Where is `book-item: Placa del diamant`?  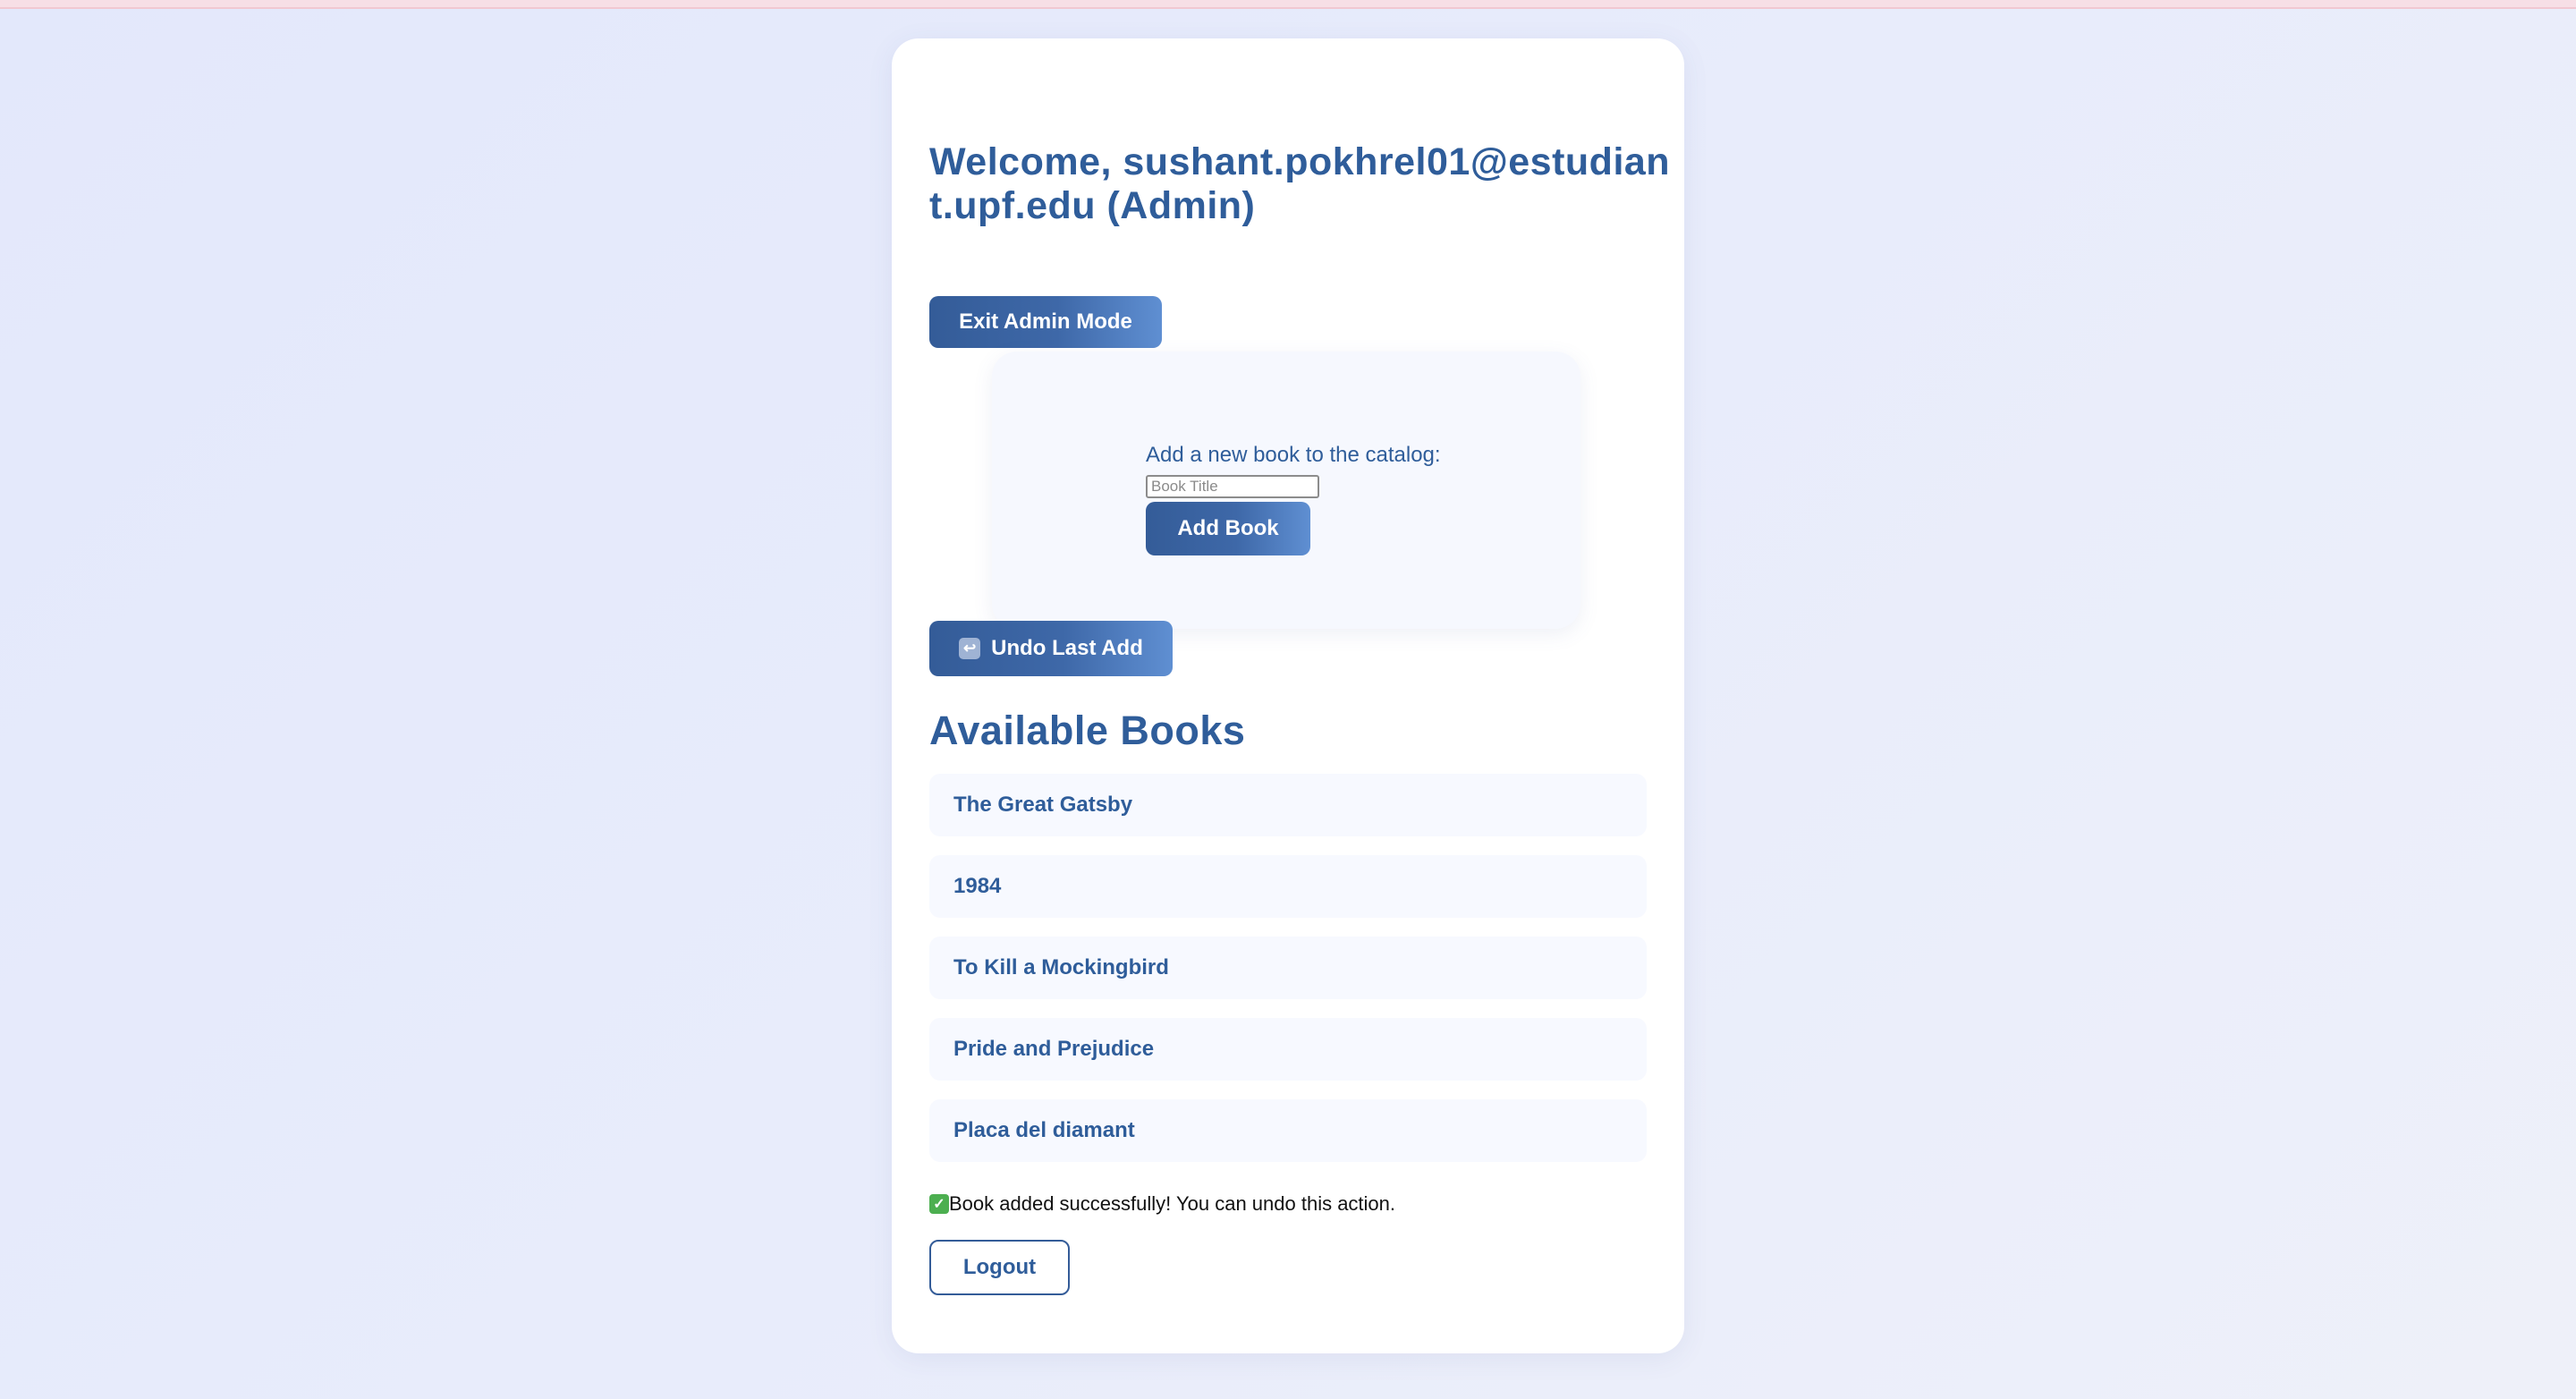 book-item: Placa del diamant is located at coordinates (1288, 1130).